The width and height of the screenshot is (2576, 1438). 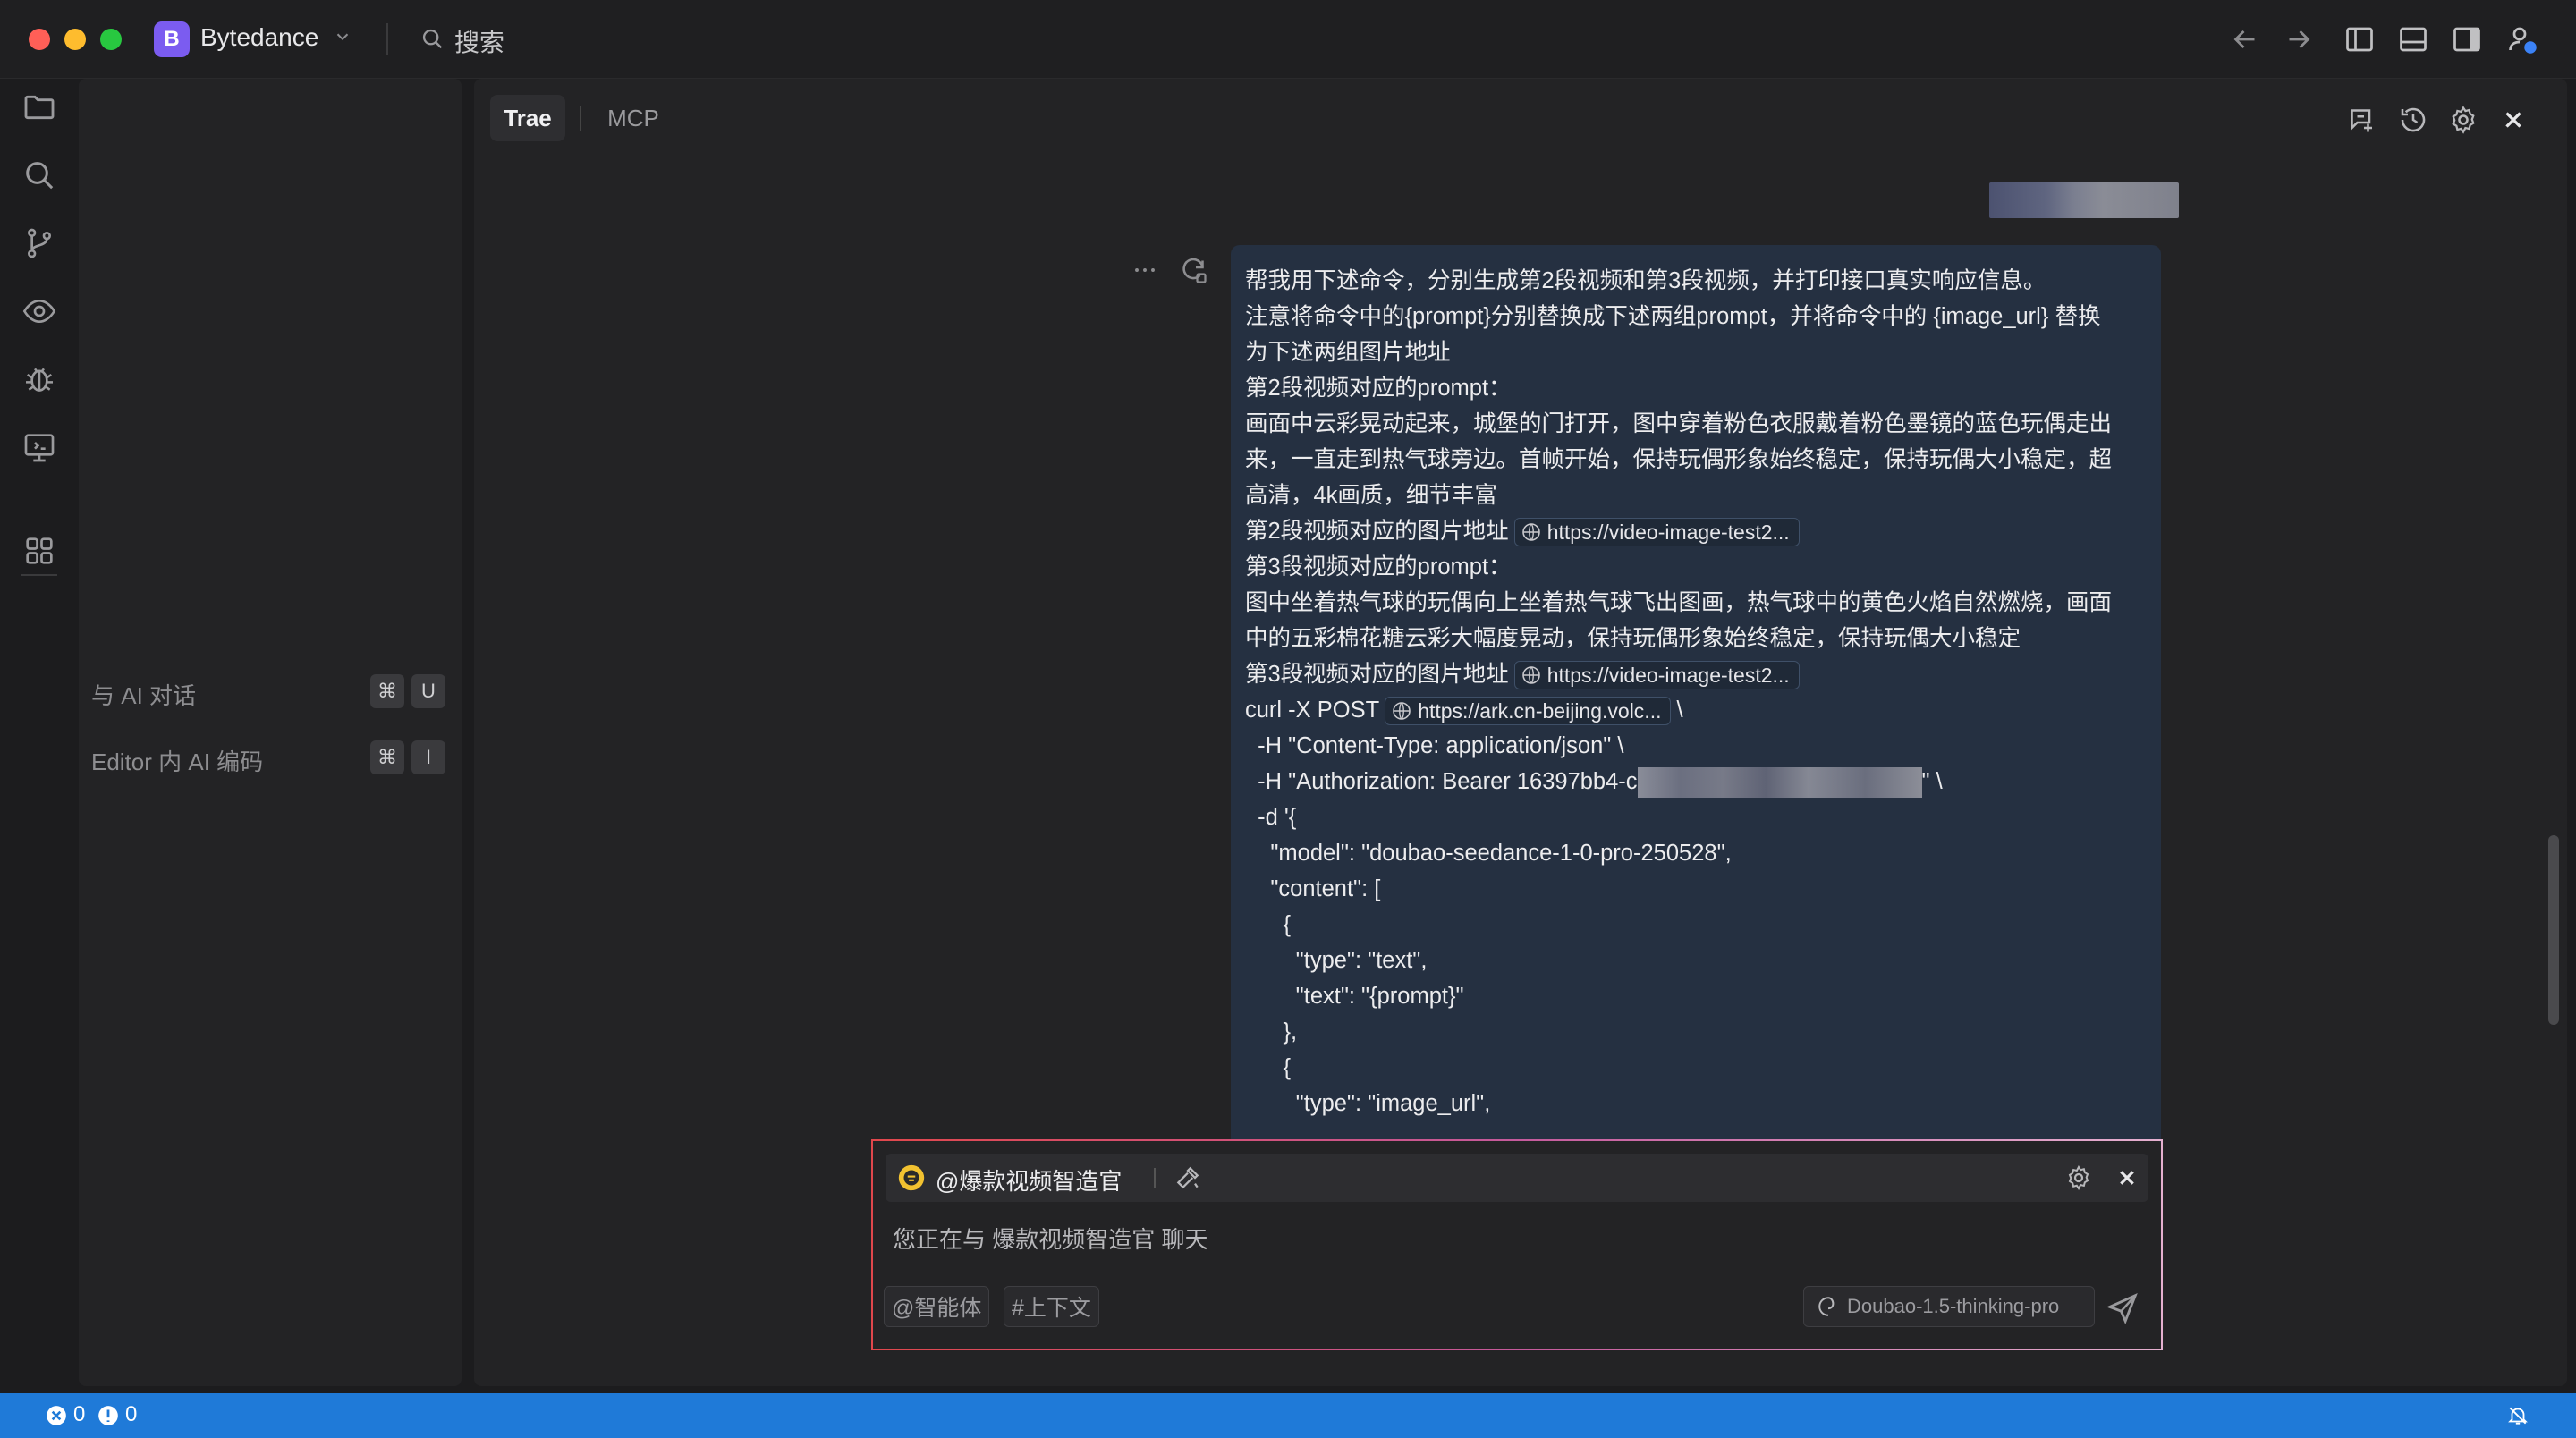 I want to click on message-line: -H "Authorization: Bearer 16397bb4-c " \, so click(x=1696, y=781).